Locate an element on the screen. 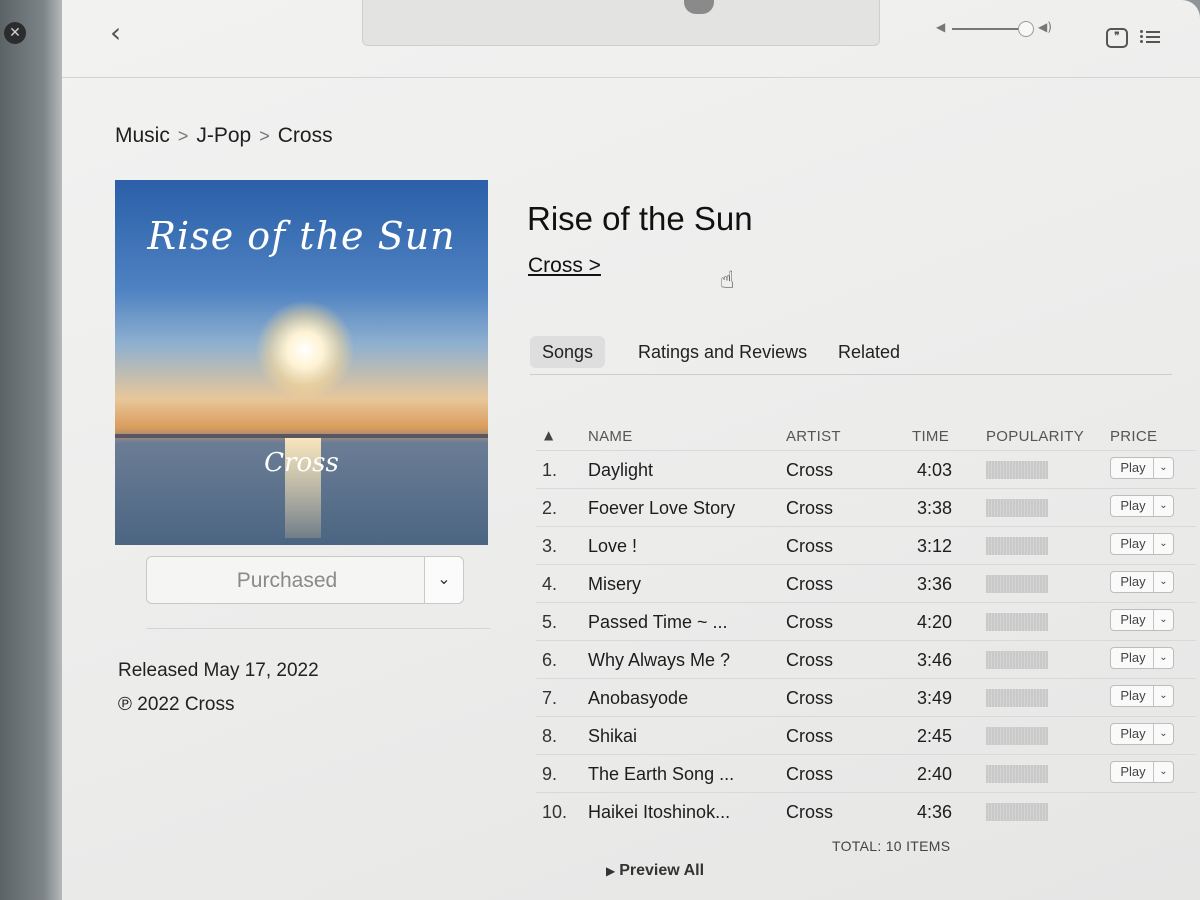 This screenshot has height=900, width=1200. artwork-sun is located at coordinates (305, 350).